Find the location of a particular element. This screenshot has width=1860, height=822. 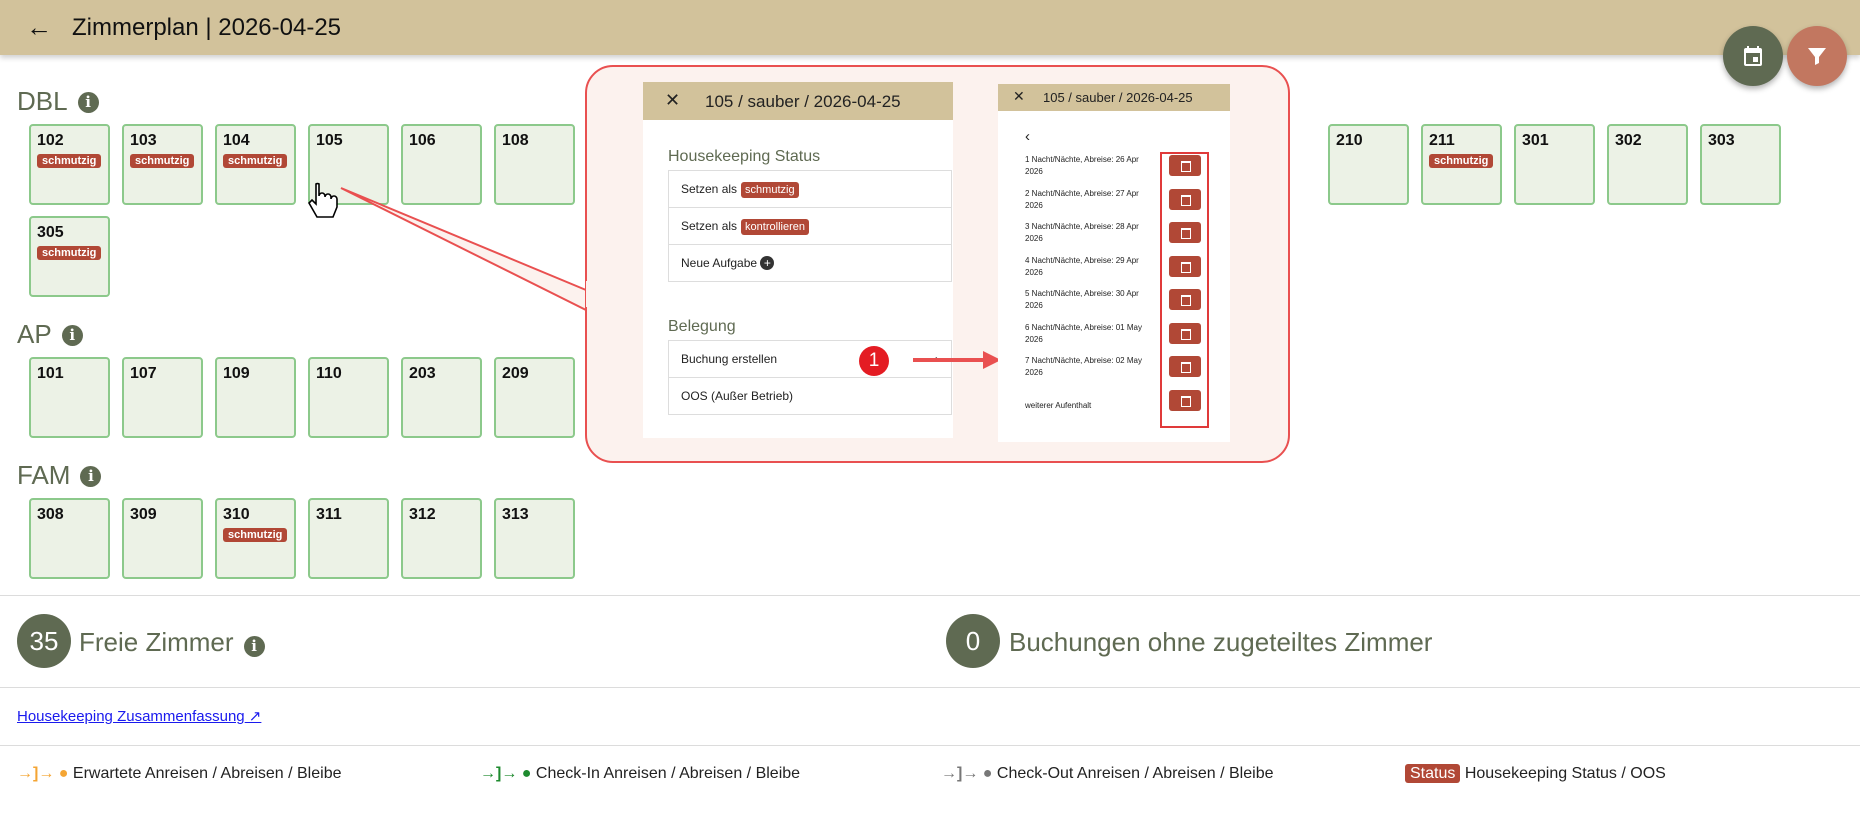

set-dirty-row: Setzen als schmutzig is located at coordinates (810, 189).